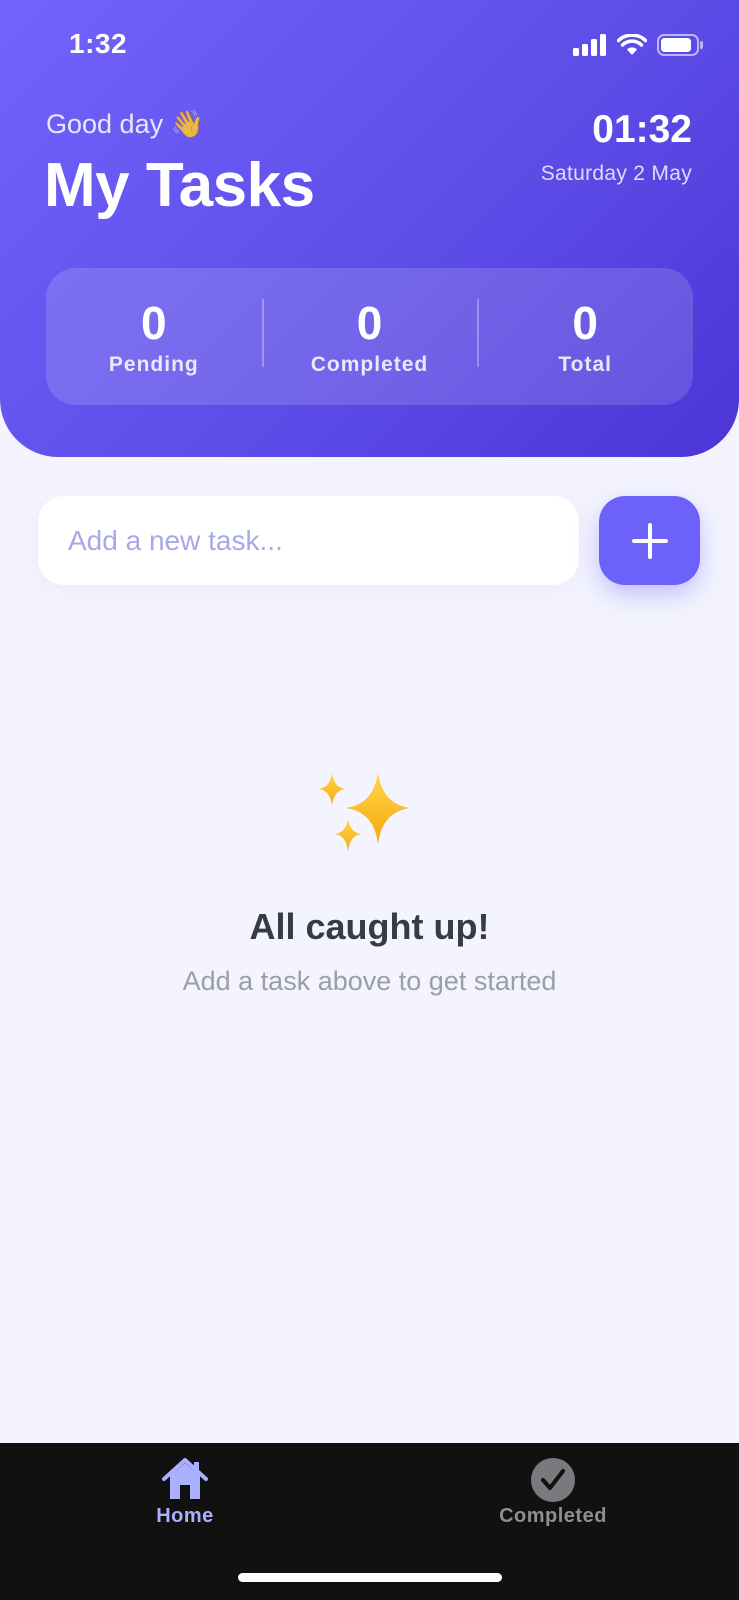 The width and height of the screenshot is (739, 1600). Describe the element at coordinates (585, 364) in the screenshot. I see `stat-total-label: Total` at that location.